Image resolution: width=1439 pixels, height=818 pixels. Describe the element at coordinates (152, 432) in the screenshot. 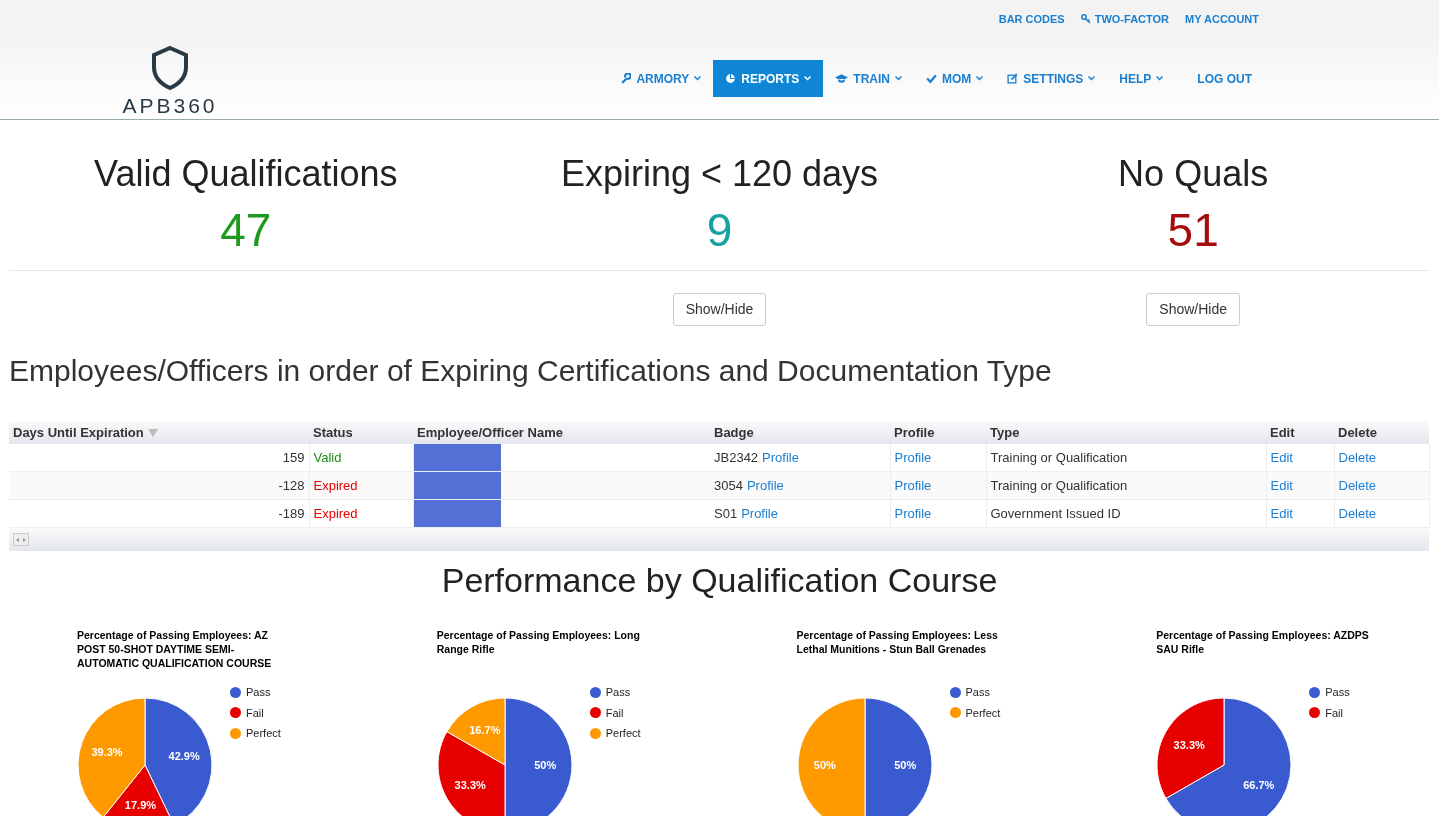

I see `sort-arrow-icon` at that location.